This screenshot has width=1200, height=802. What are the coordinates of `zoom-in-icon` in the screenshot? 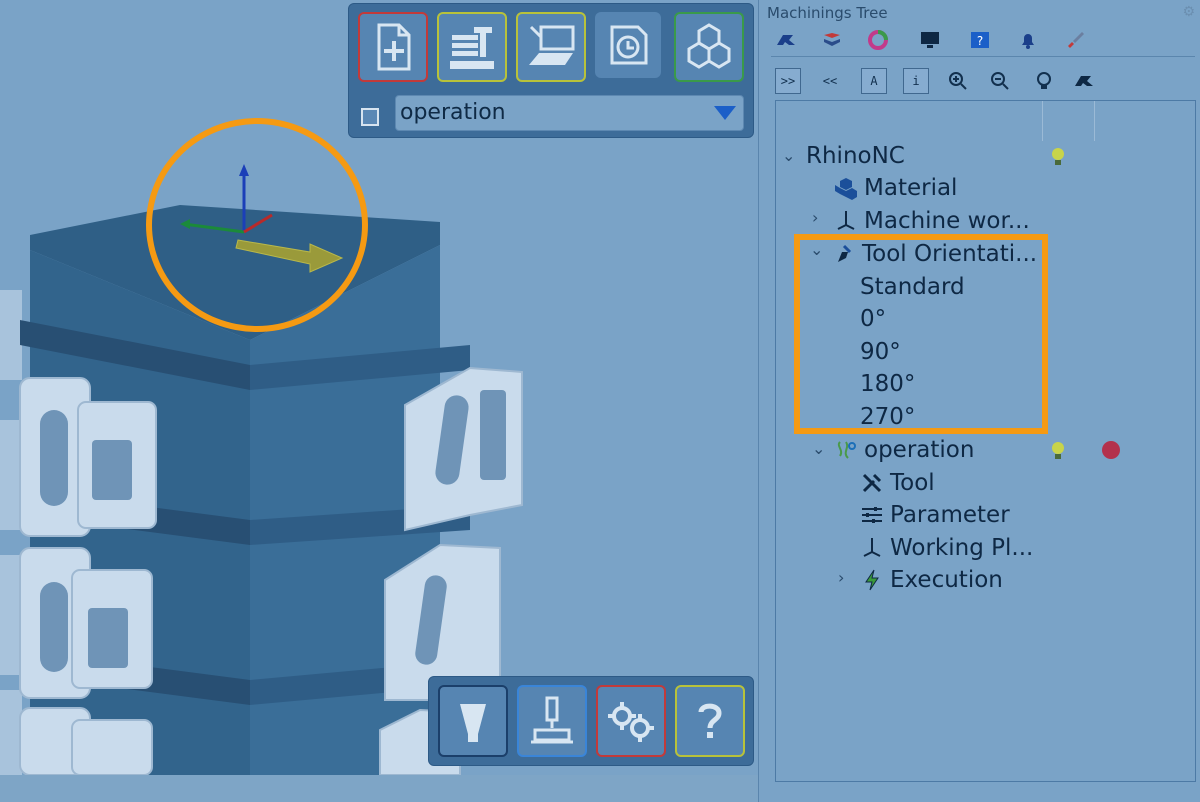 It's located at (958, 81).